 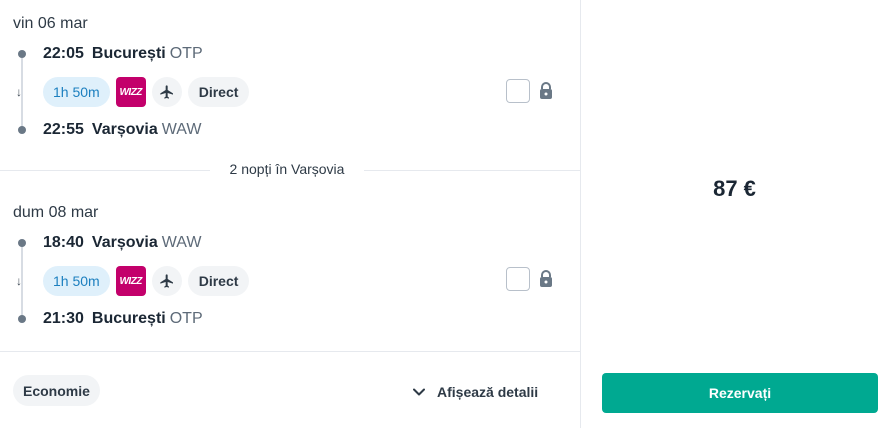 I want to click on footer-divider, so click(x=290, y=351).